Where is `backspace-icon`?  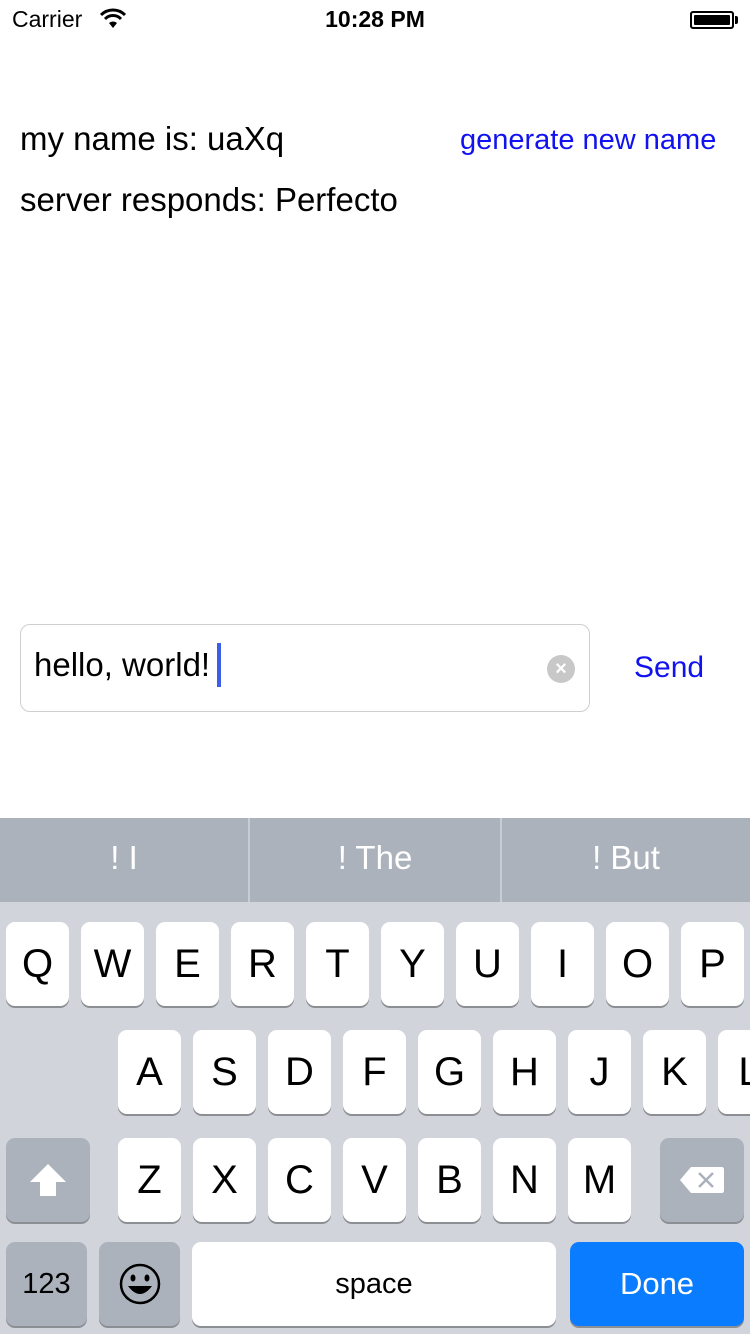
backspace-icon is located at coordinates (702, 1180).